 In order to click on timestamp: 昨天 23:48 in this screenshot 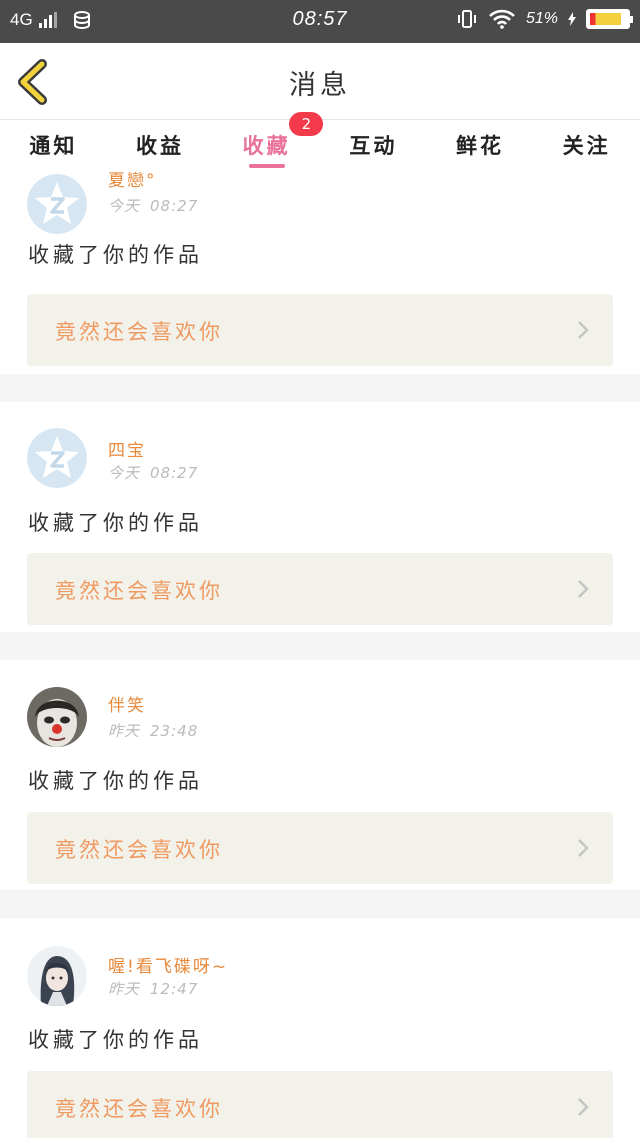, I will do `click(153, 730)`.